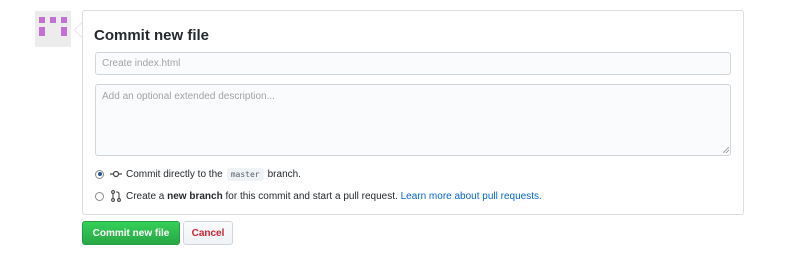  I want to click on resize-handle, so click(726, 150).